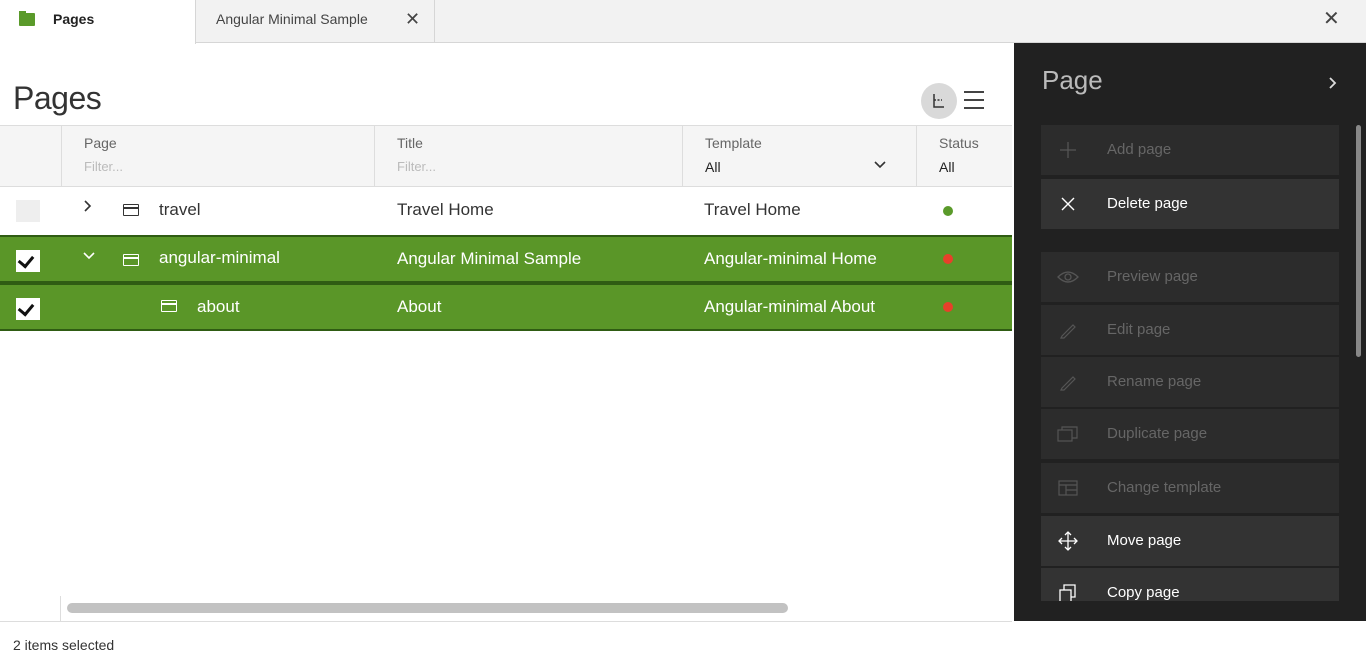 Image resolution: width=1366 pixels, height=666 pixels. Describe the element at coordinates (74, 19) in the screenshot. I see `tab-label: Pages` at that location.